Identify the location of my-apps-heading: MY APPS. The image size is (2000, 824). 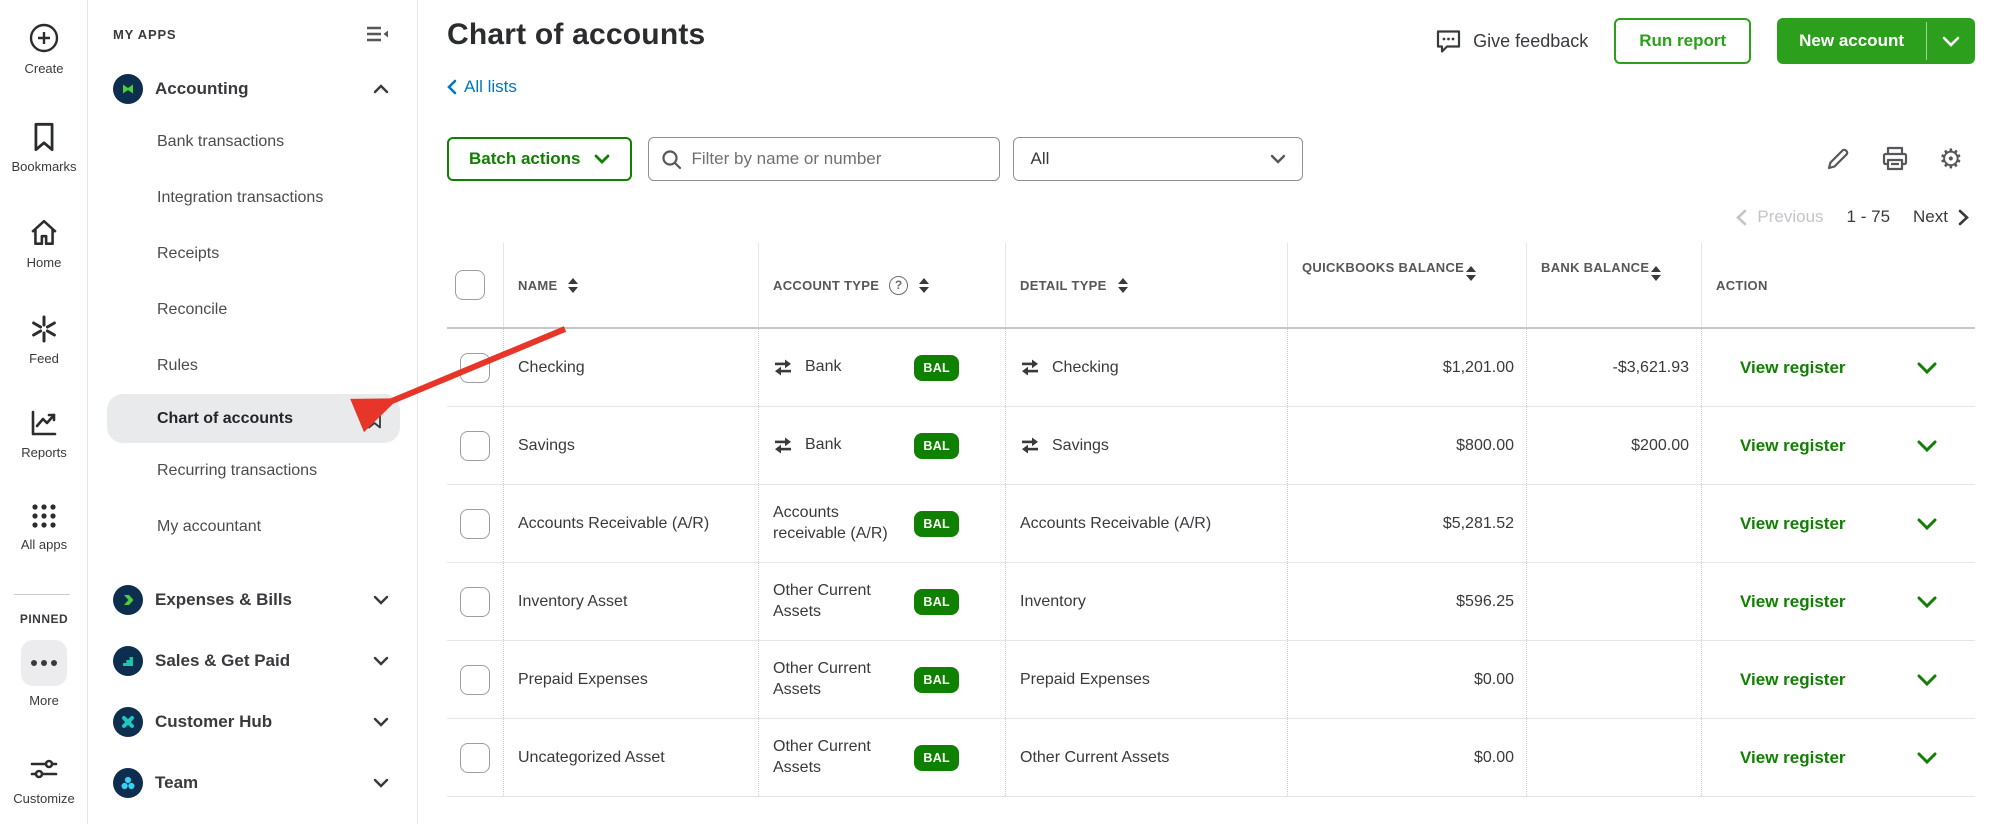
(145, 34).